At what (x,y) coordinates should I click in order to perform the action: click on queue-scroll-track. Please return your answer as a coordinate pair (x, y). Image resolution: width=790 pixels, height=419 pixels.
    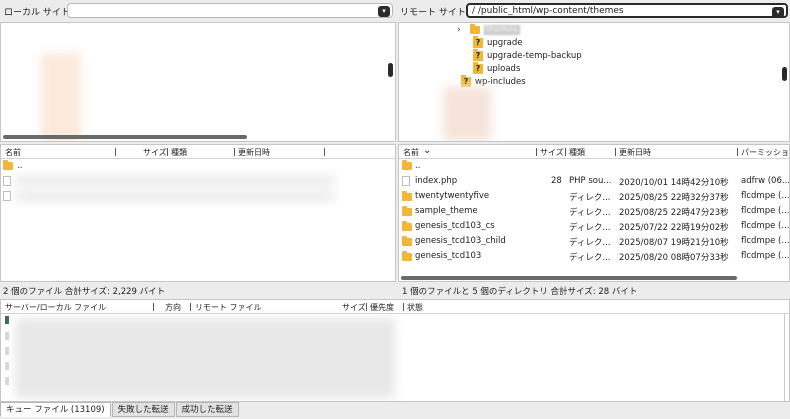
    Looking at the image, I should click on (784, 357).